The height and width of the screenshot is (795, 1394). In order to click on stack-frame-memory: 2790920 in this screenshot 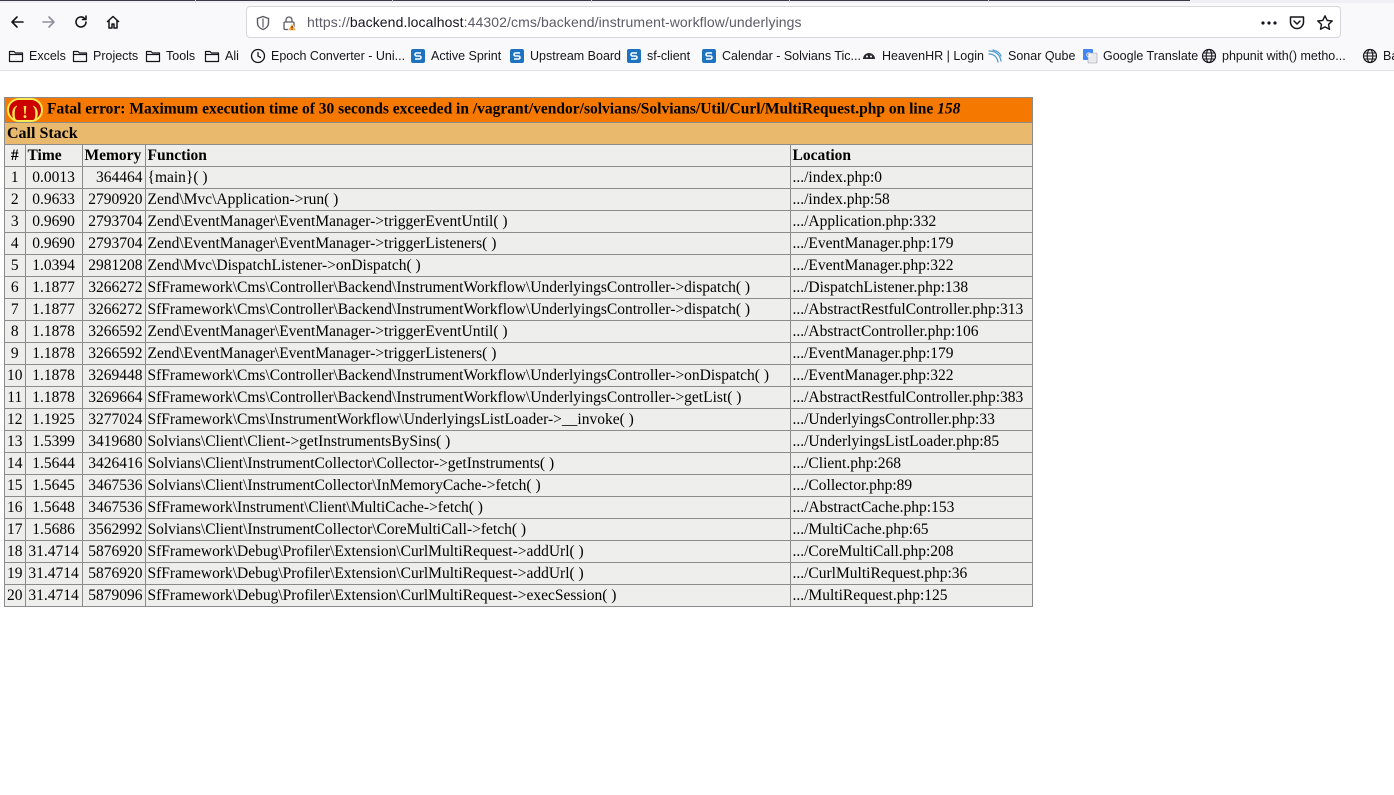, I will do `click(113, 199)`.